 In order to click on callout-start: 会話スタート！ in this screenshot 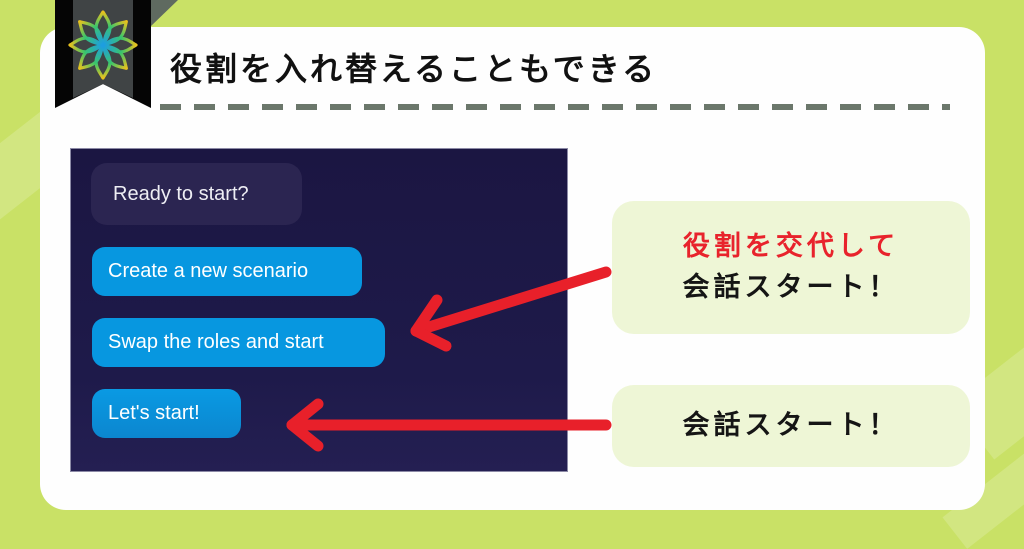, I will do `click(791, 426)`.